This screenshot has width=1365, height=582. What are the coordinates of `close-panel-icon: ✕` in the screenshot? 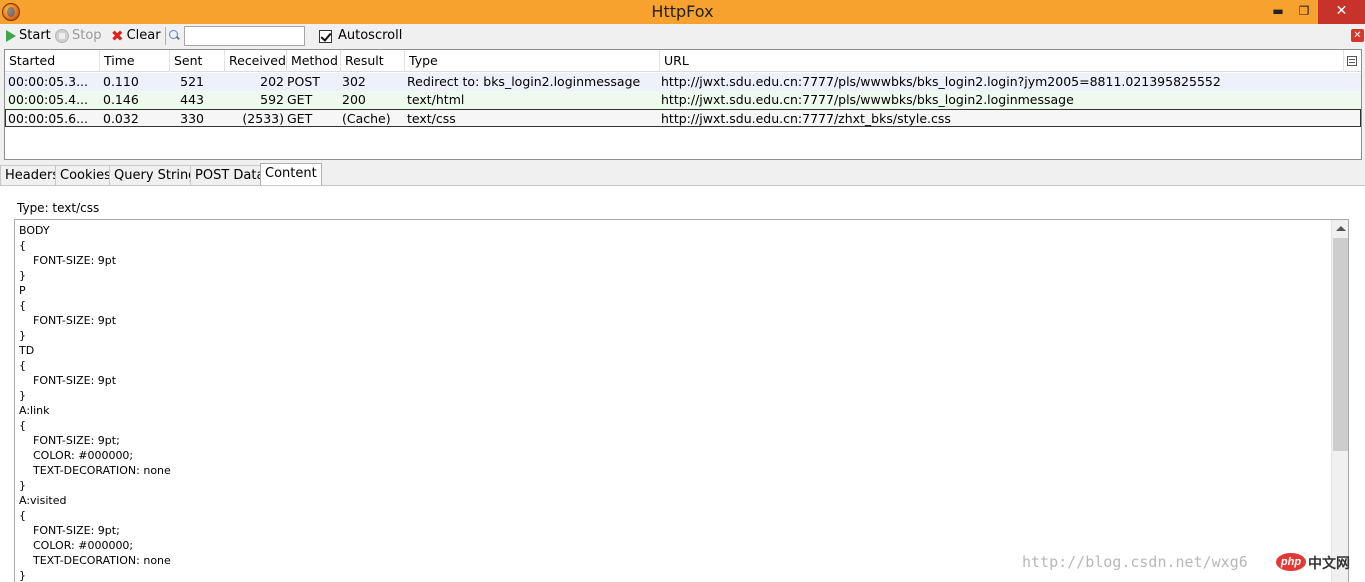 It's located at (1357, 35).